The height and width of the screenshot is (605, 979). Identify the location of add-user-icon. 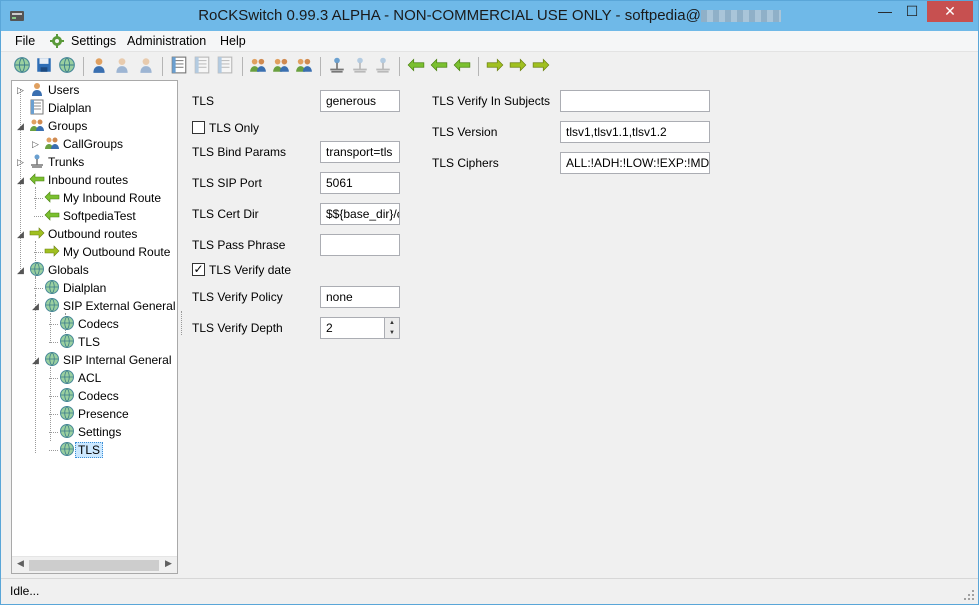
(100, 66).